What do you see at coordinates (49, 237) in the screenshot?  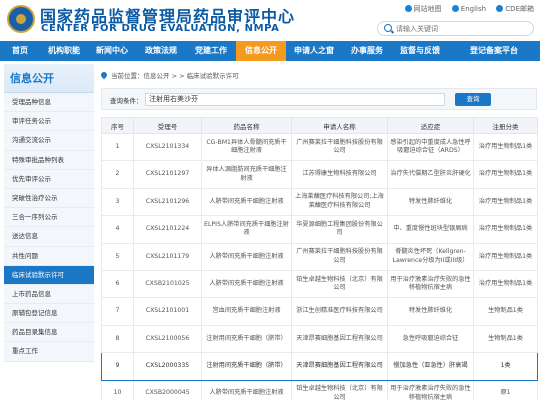 I see `sidebar-item: 送达信息` at bounding box center [49, 237].